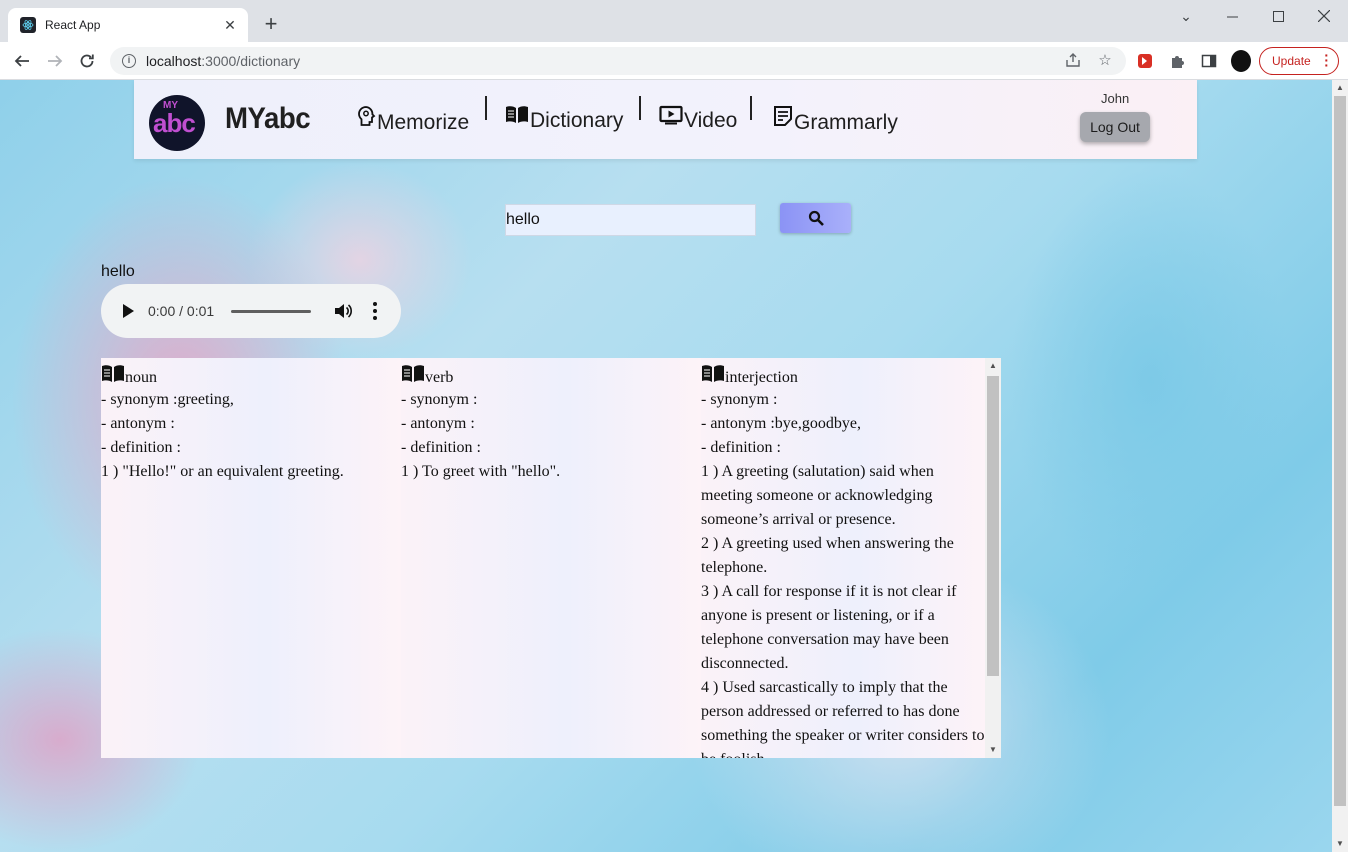 The width and height of the screenshot is (1348, 852). I want to click on synonym-line: - synonym :greeting,, so click(167, 399).